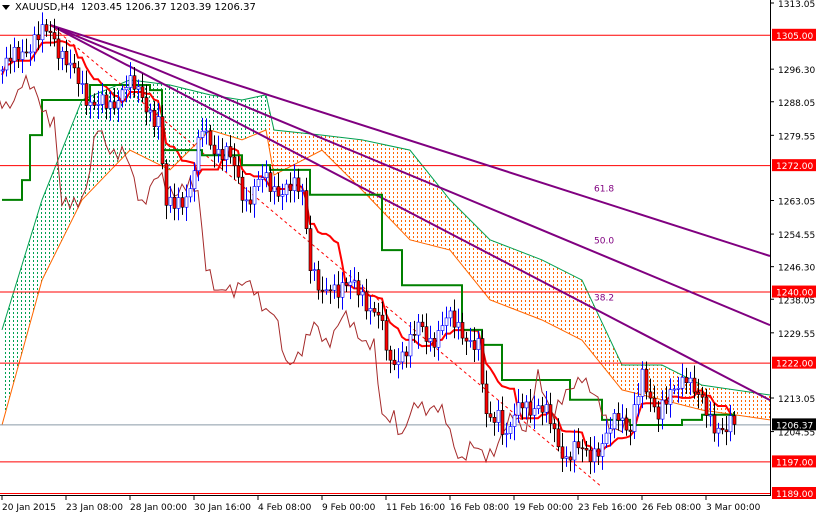 The width and height of the screenshot is (816, 516). Describe the element at coordinates (604, 242) in the screenshot. I see `fan-label: 50.0` at that location.